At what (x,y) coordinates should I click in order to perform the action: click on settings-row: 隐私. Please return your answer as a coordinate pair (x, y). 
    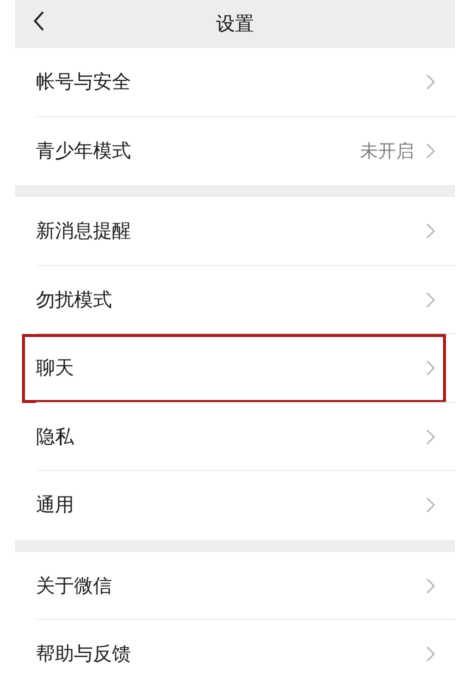
    Looking at the image, I should click on (235, 436).